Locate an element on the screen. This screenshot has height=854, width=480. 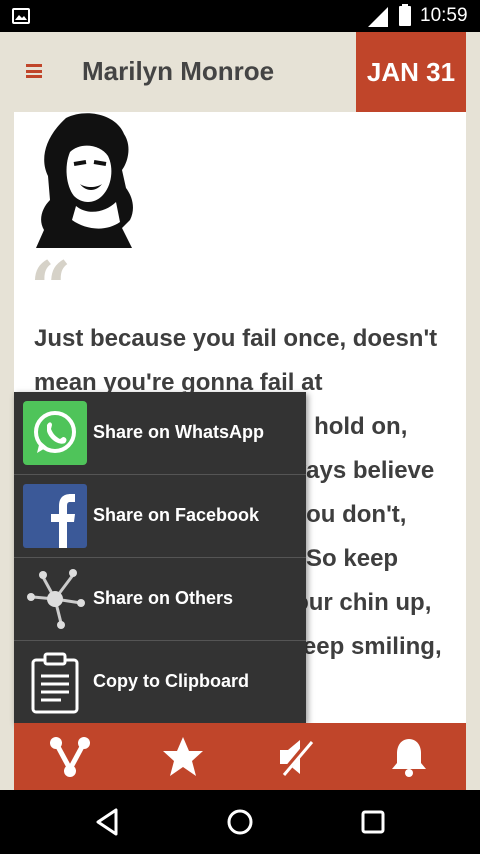
page-title: Marilyn Monroe is located at coordinates (178, 71).